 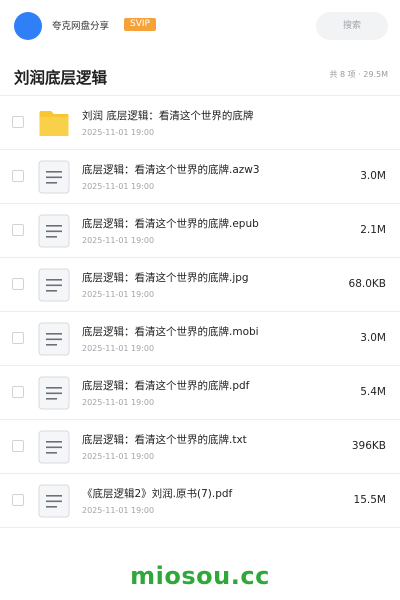 I want to click on file-row: 刘润 底层逻辑：看清这个世界的底牌 2025-11-01 19:00, so click(x=200, y=123).